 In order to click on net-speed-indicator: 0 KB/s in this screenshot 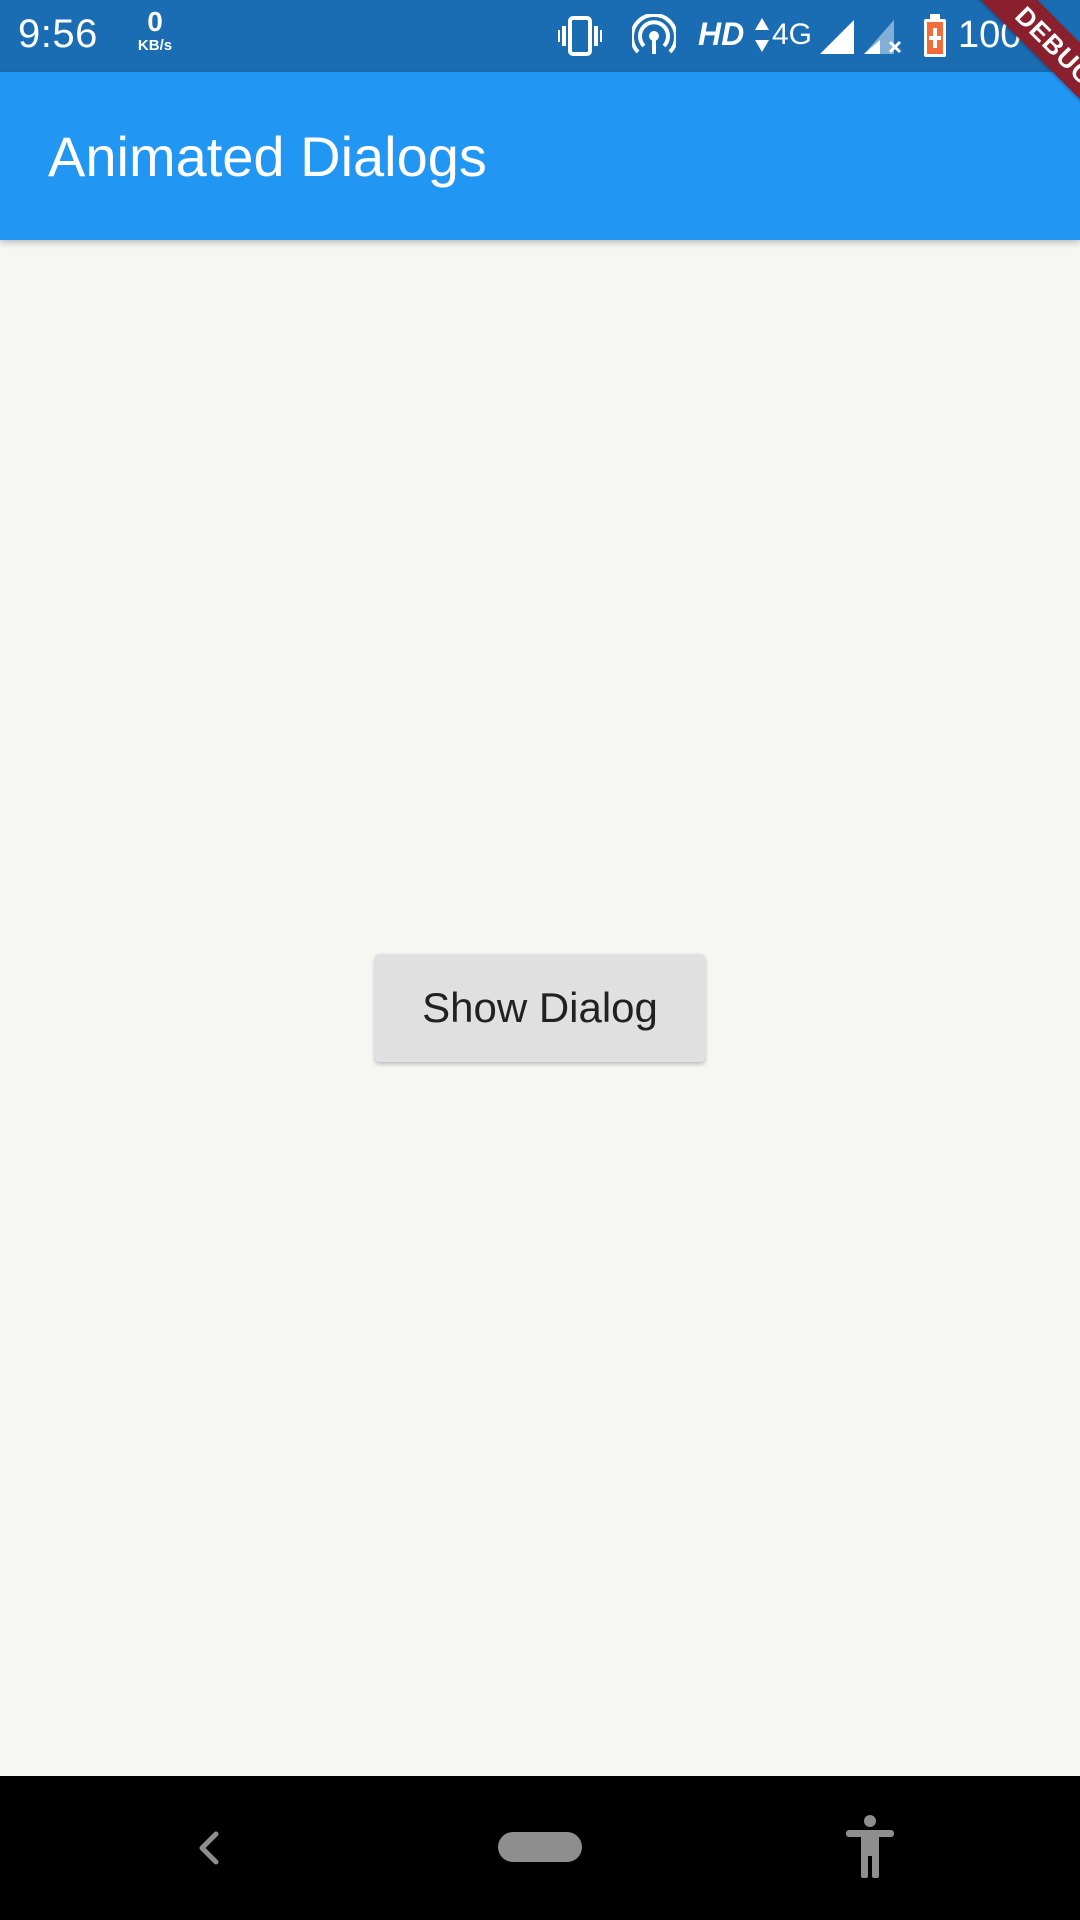, I will do `click(155, 30)`.